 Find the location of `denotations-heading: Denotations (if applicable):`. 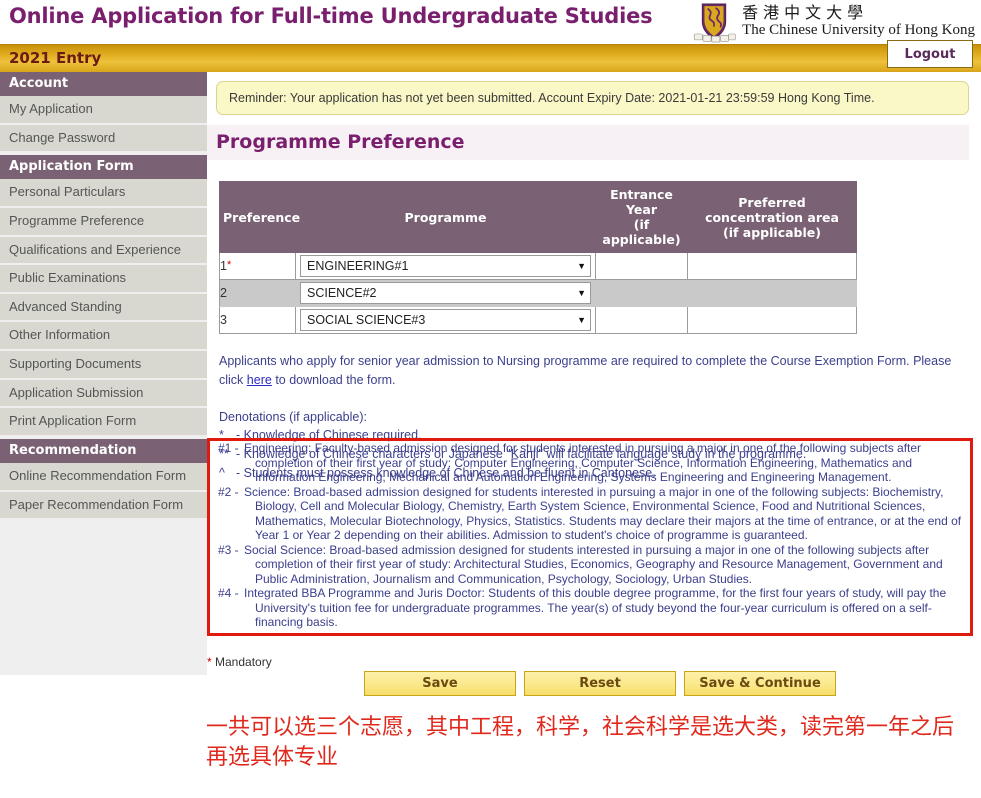

denotations-heading: Denotations (if applicable): is located at coordinates (293, 416).